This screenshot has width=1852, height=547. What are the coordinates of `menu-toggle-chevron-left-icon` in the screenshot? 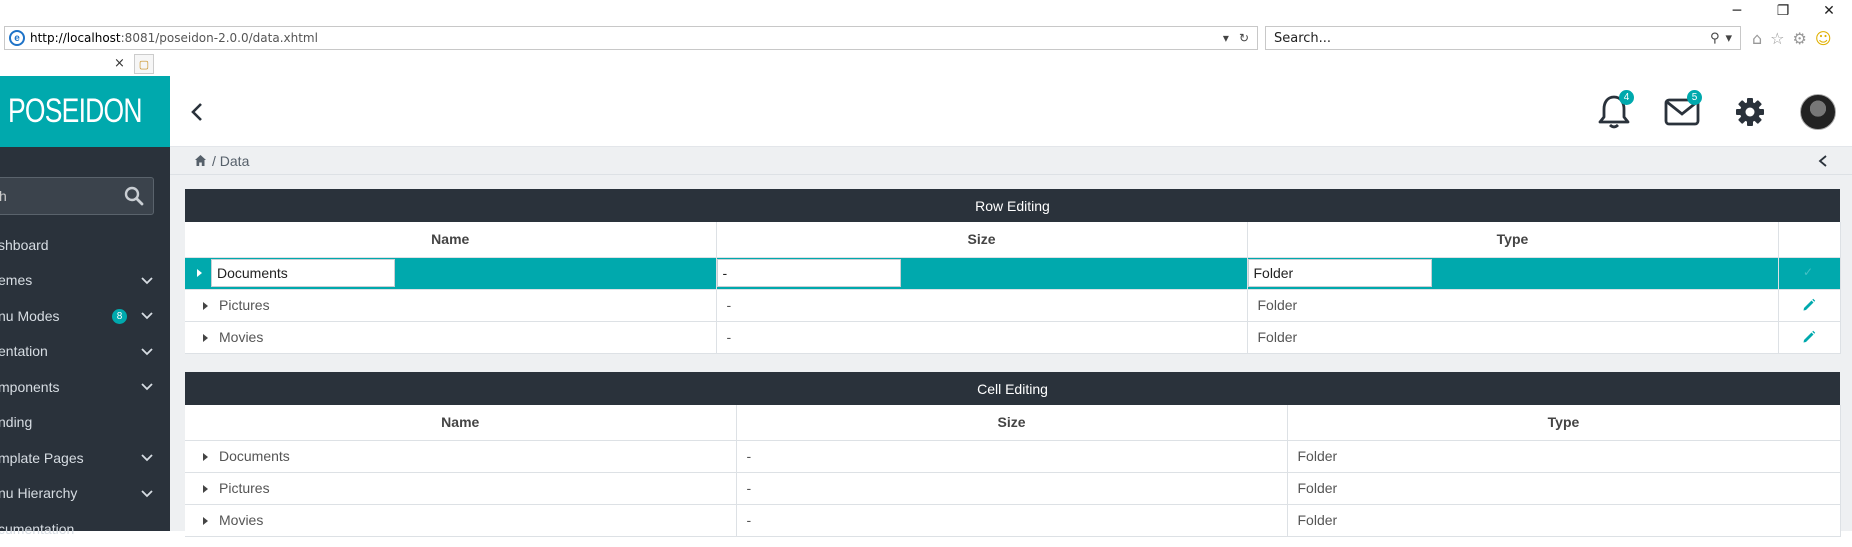 It's located at (197, 112).